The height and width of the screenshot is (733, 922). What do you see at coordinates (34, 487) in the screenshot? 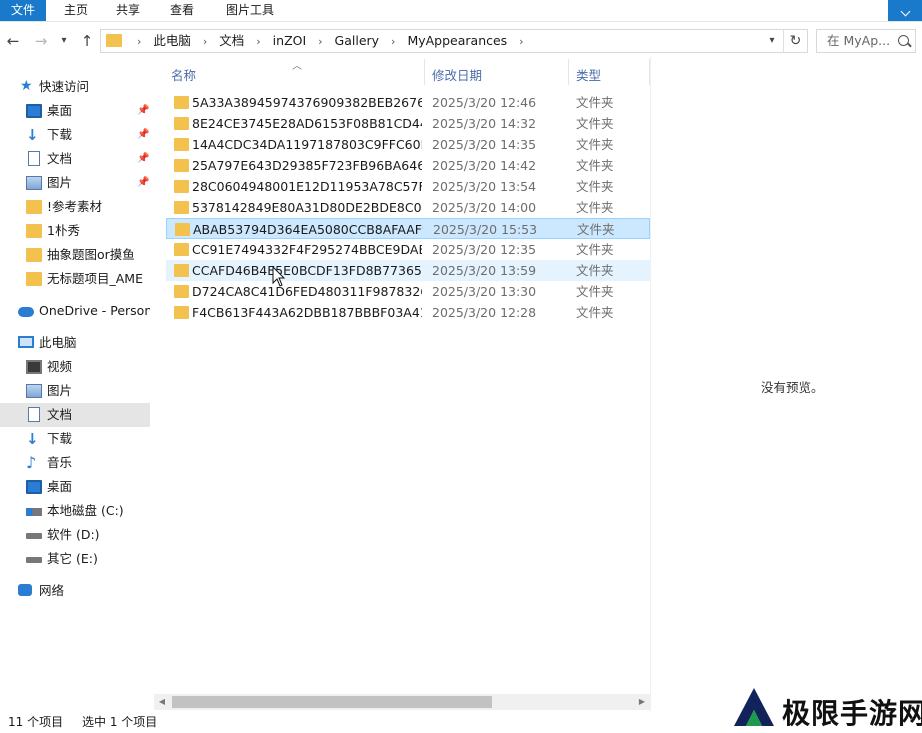
I see `desktop-icon` at bounding box center [34, 487].